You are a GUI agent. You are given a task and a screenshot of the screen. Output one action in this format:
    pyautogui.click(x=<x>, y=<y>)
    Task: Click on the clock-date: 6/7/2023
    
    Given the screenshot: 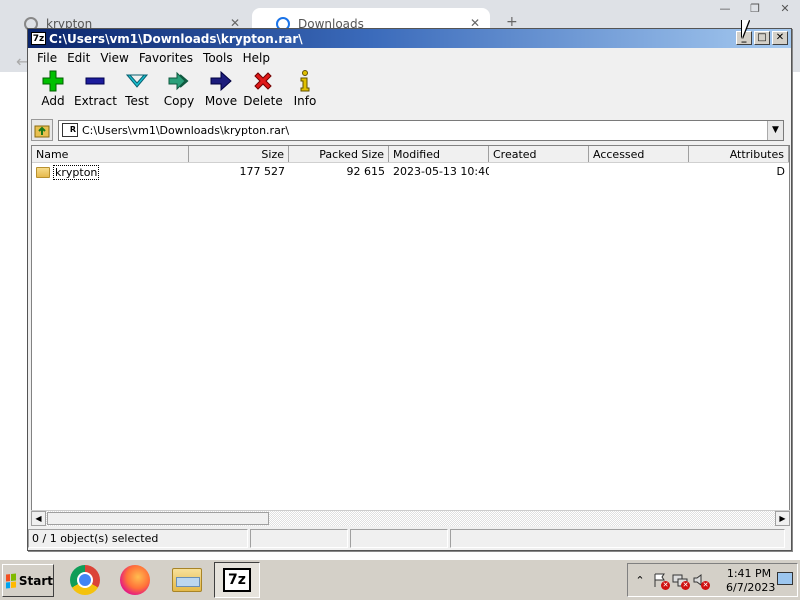 What is the action you would take?
    pyautogui.click(x=751, y=587)
    